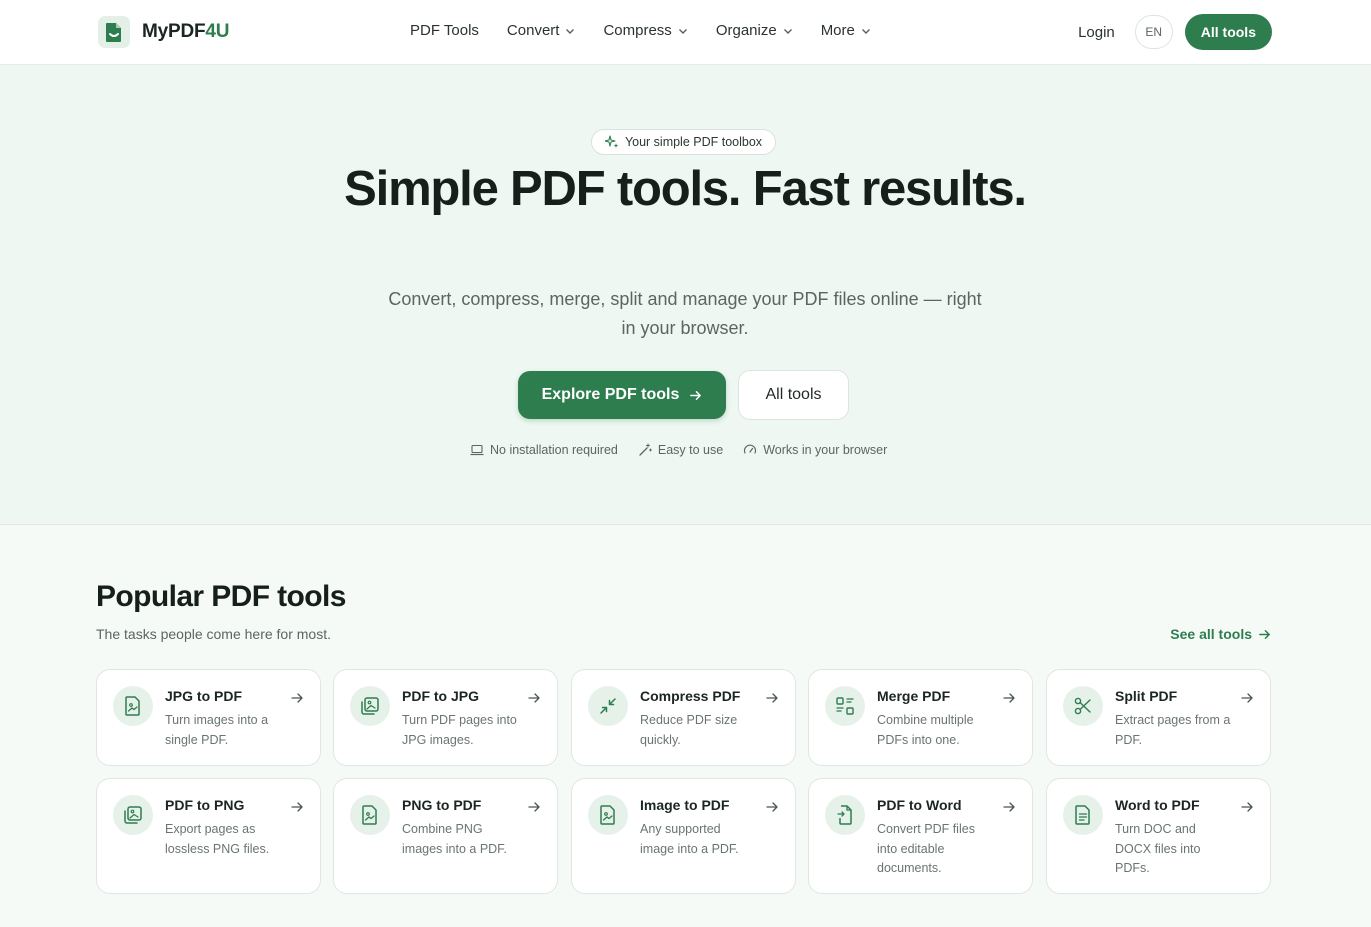 The image size is (1371, 927). Describe the element at coordinates (690, 696) in the screenshot. I see `tool-card-title: Compress PDF` at that location.